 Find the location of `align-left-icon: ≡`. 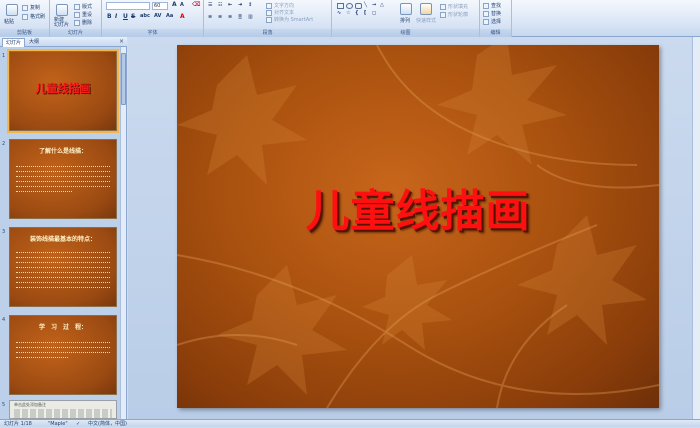

align-left-icon: ≡ is located at coordinates (210, 17).